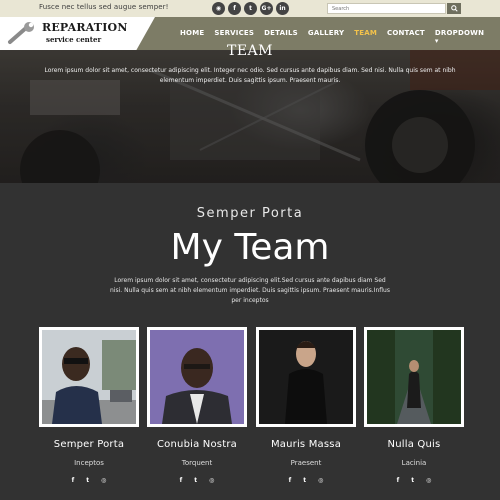  I want to click on team-kicker: Semper Porta, so click(250, 213).